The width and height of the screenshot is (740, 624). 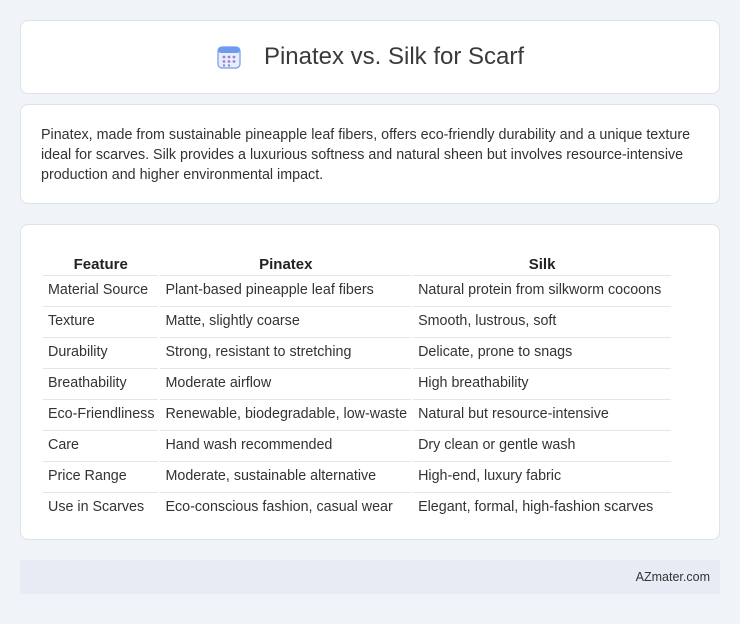 I want to click on footer-bar: AZmater.com, so click(x=370, y=577).